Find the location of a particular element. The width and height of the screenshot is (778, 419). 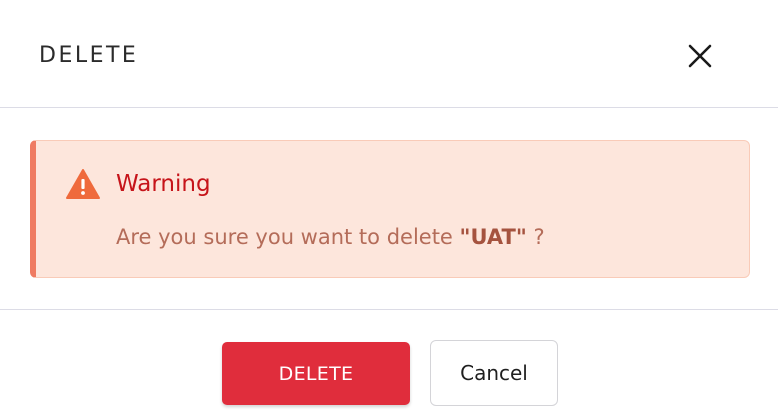

alert-item-name: "UAT" is located at coordinates (493, 237).